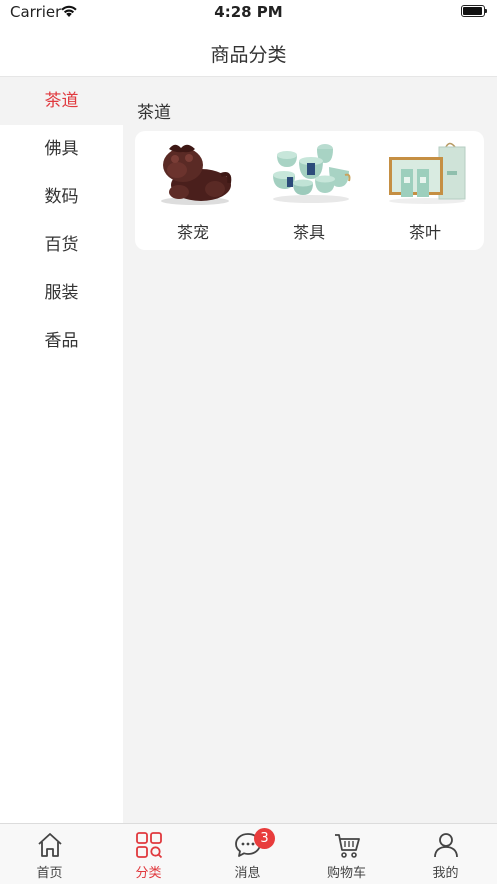  What do you see at coordinates (61, 197) in the screenshot?
I see `sidebar-item-digital: 数码` at bounding box center [61, 197].